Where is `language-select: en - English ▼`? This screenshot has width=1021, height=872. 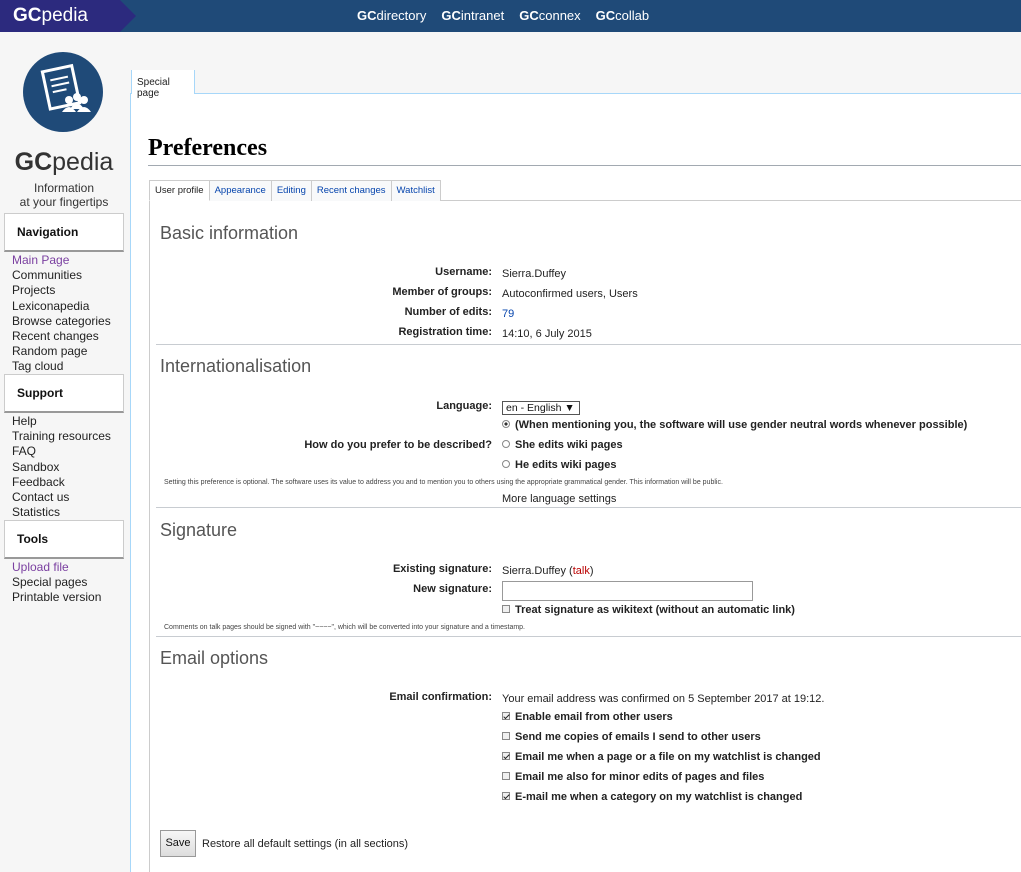
language-select: en - English ▼ is located at coordinates (541, 408).